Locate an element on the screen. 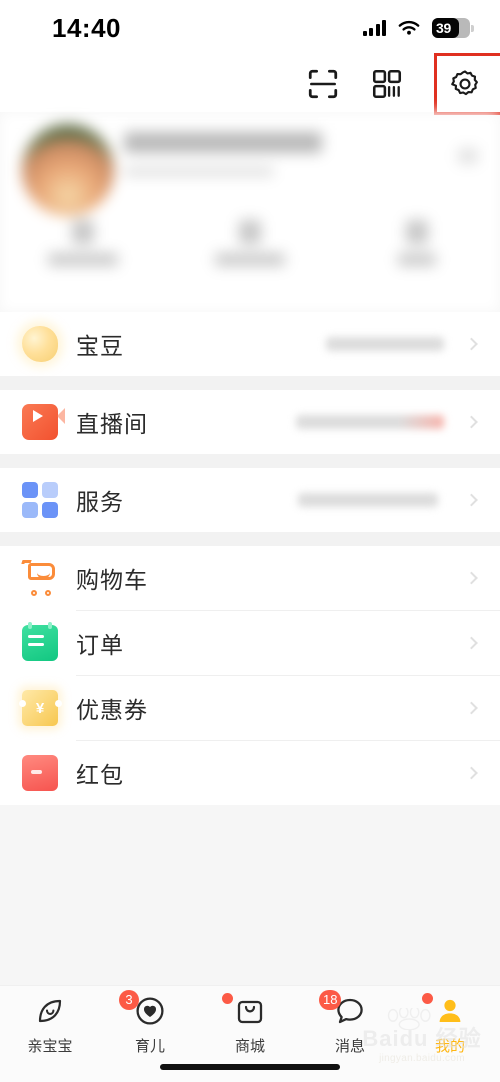 The height and width of the screenshot is (1082, 500). shopping-bag-icon is located at coordinates (250, 1011).